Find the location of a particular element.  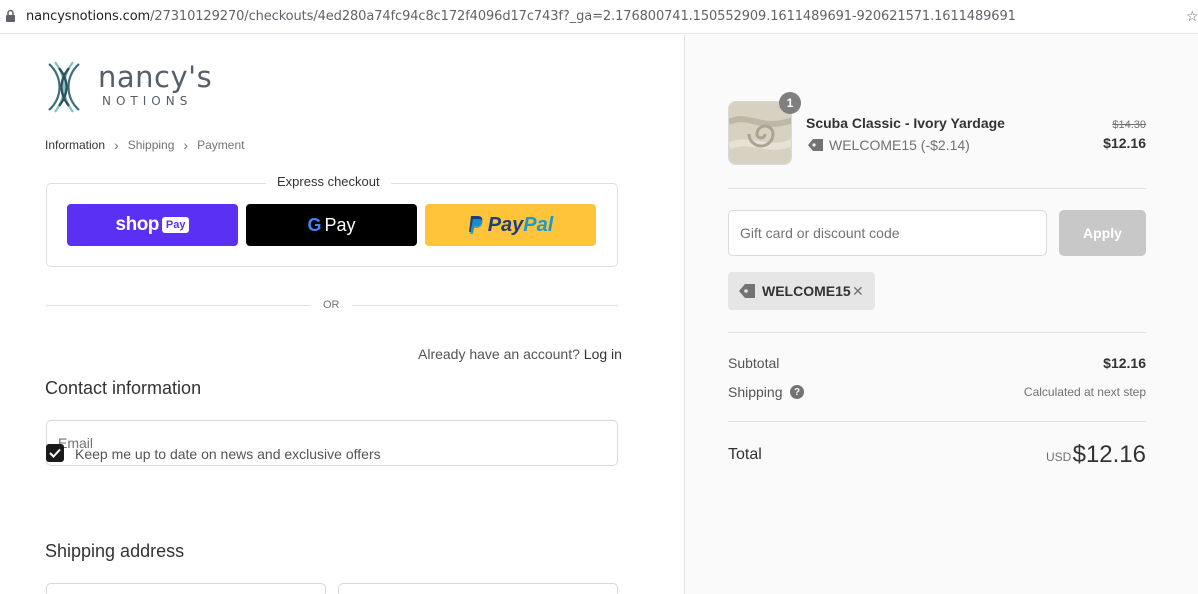

applied-code-text: WELCOME15 is located at coordinates (806, 291).